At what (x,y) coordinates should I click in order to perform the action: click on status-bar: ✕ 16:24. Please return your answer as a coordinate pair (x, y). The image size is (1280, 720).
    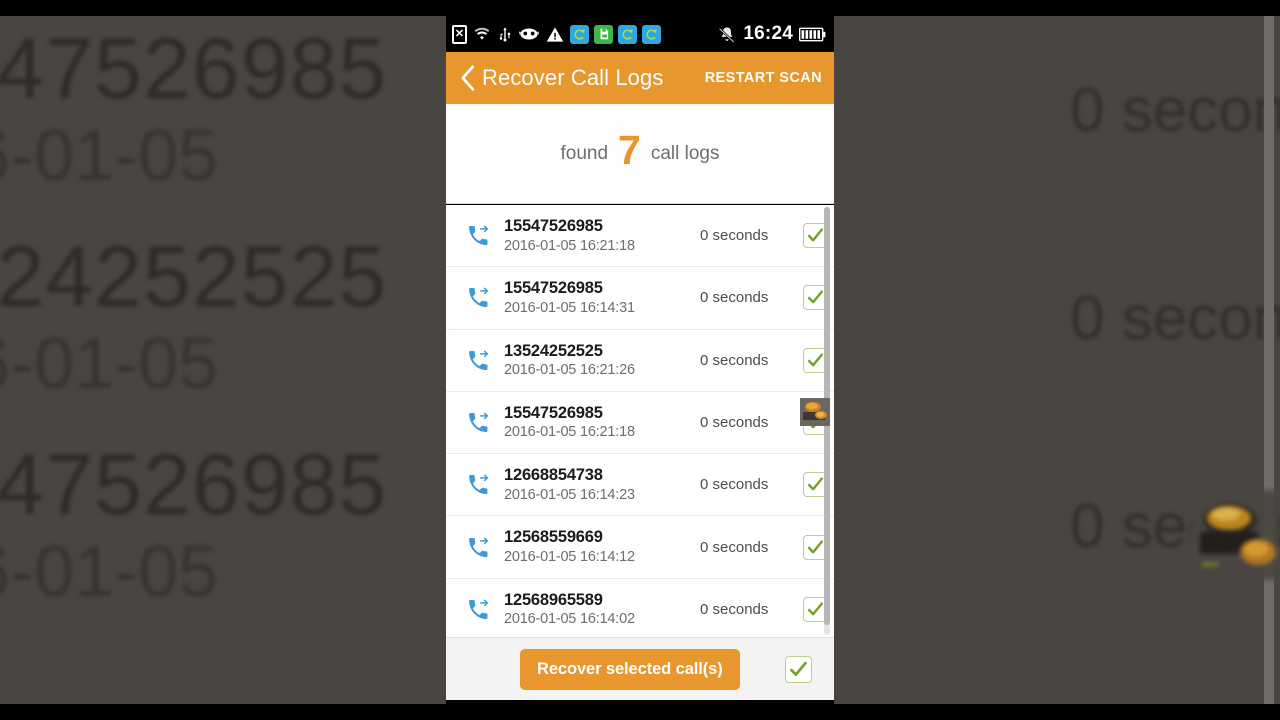
    Looking at the image, I should click on (640, 34).